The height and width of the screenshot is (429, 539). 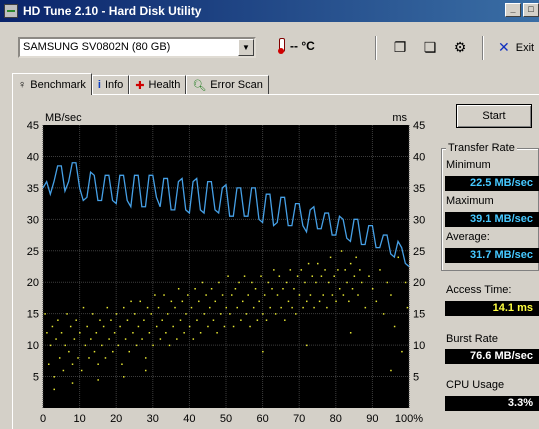 I want to click on y-tick-label-left: 20, so click(x=33, y=283).